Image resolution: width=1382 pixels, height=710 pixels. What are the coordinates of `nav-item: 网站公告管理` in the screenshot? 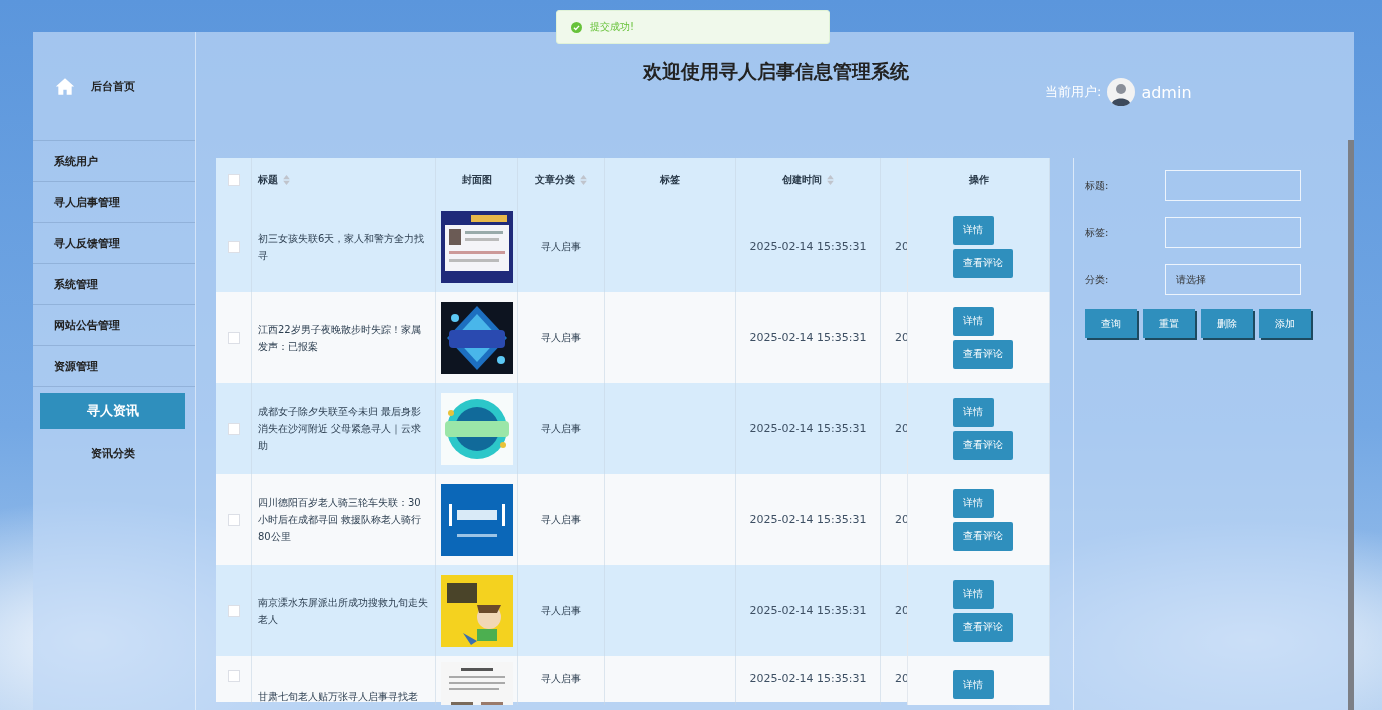 It's located at (114, 325).